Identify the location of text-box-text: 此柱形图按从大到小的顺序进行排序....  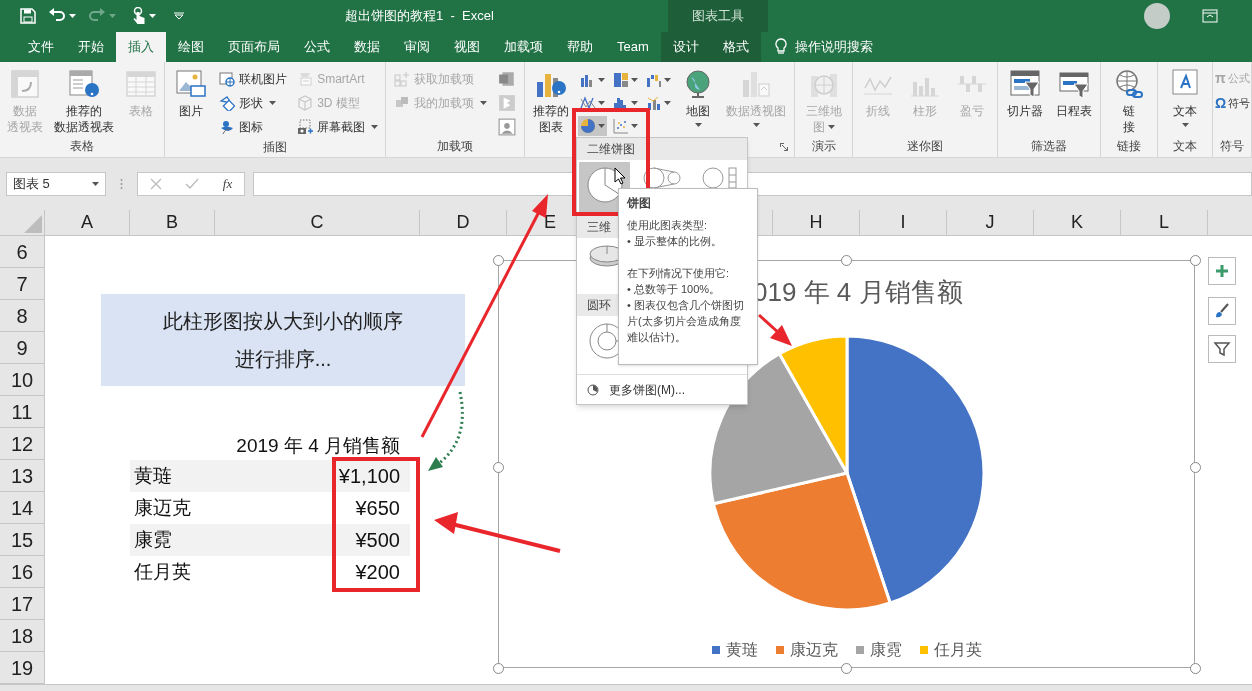
(283, 340).